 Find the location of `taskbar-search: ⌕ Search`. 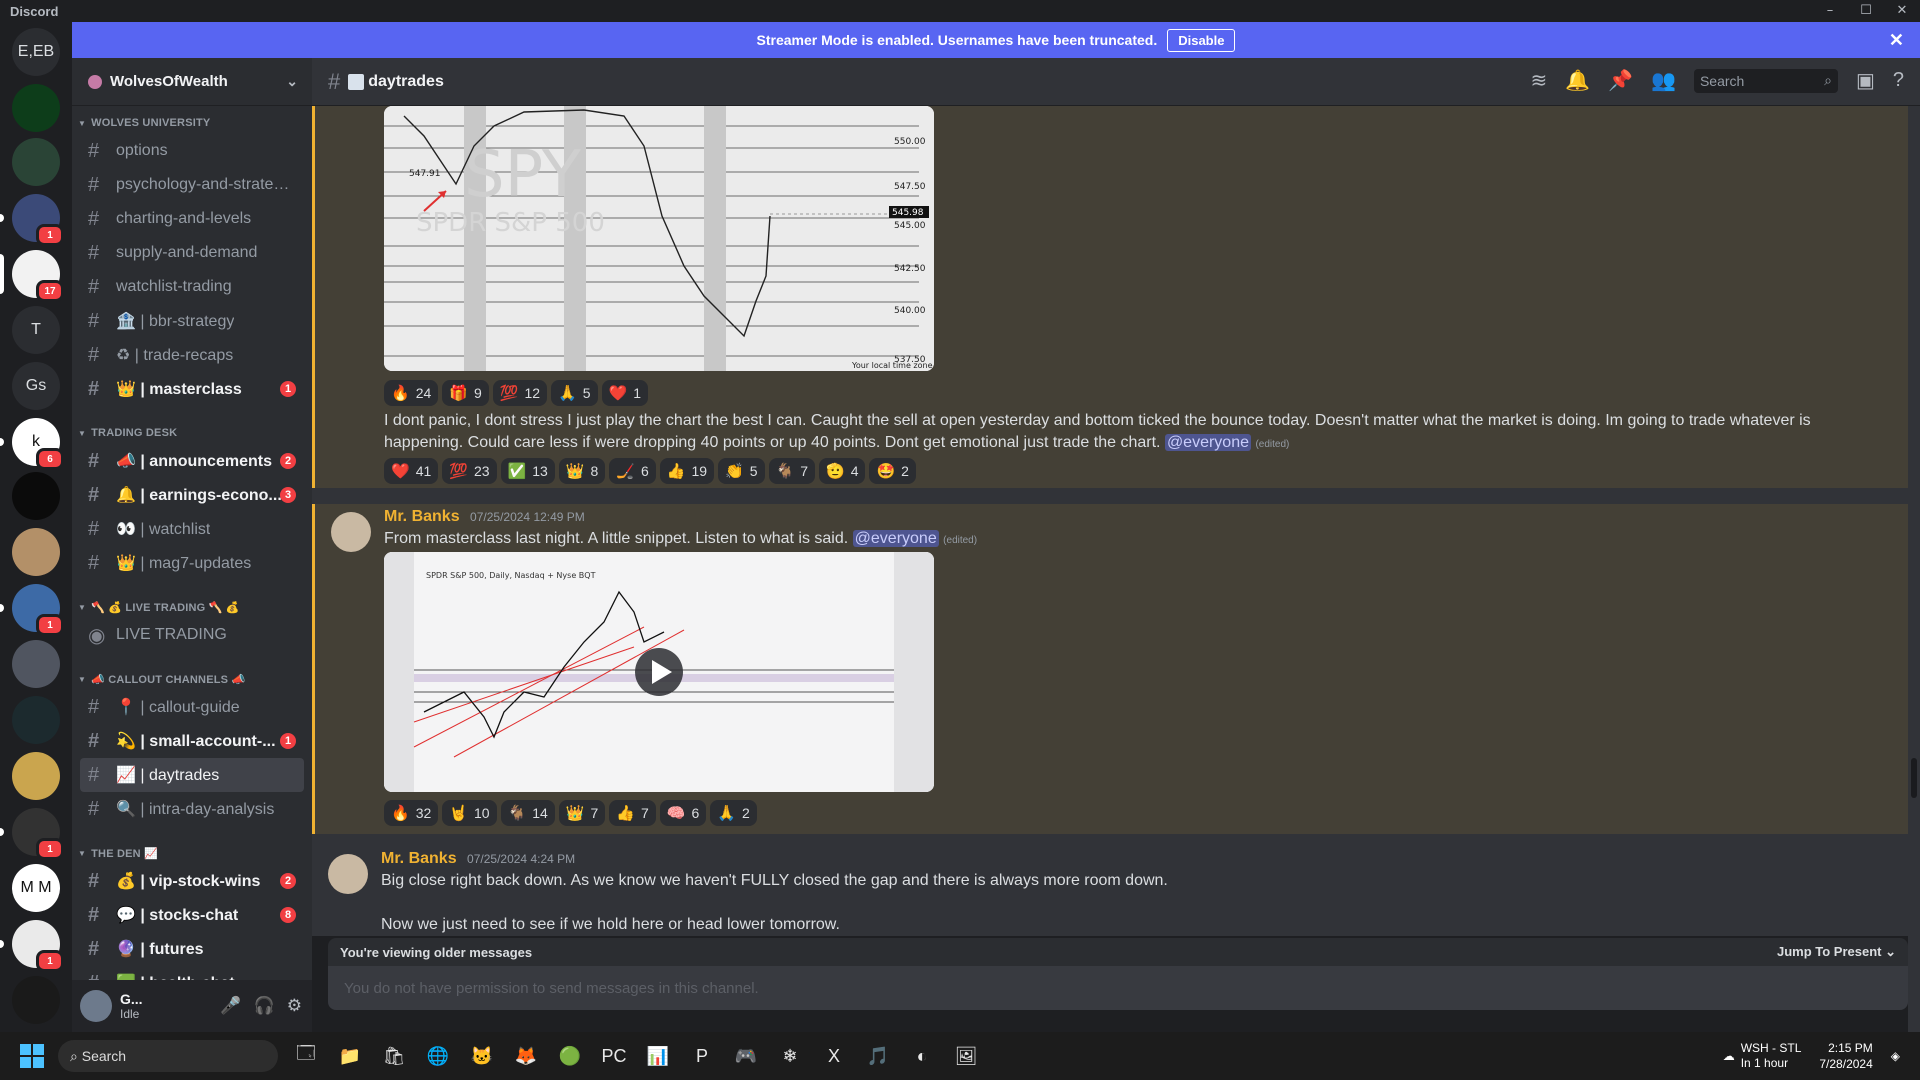

taskbar-search: ⌕ Search is located at coordinates (168, 1056).